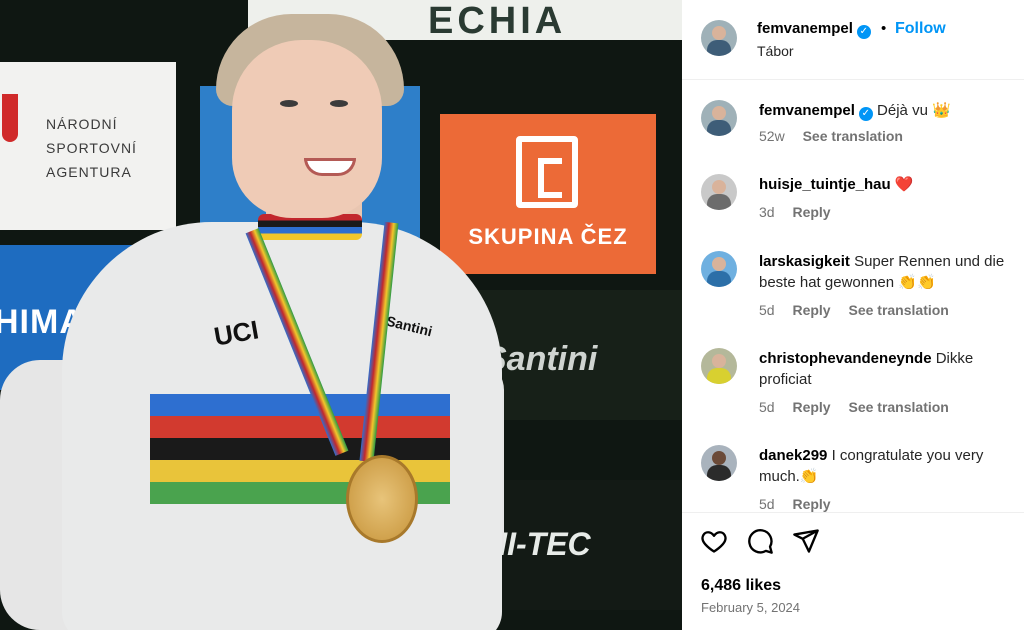 The height and width of the screenshot is (630, 1024). What do you see at coordinates (806, 541) in the screenshot?
I see `paper-plane-icon` at bounding box center [806, 541].